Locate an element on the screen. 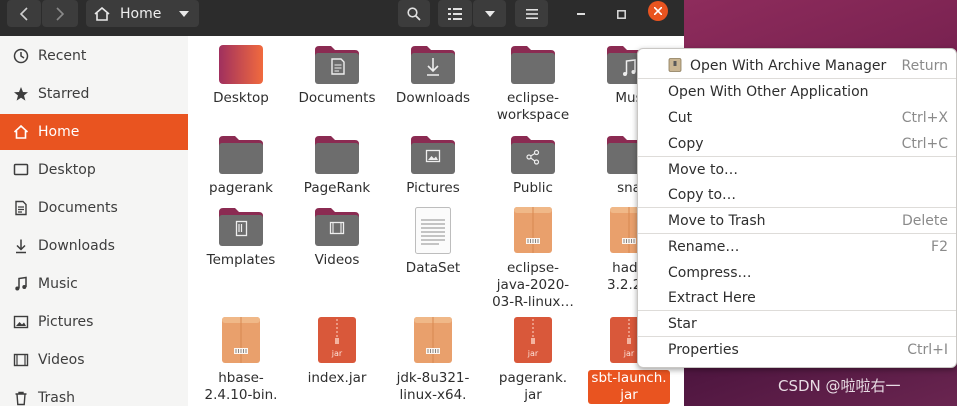 The height and width of the screenshot is (406, 957). back-button is located at coordinates (24, 13).